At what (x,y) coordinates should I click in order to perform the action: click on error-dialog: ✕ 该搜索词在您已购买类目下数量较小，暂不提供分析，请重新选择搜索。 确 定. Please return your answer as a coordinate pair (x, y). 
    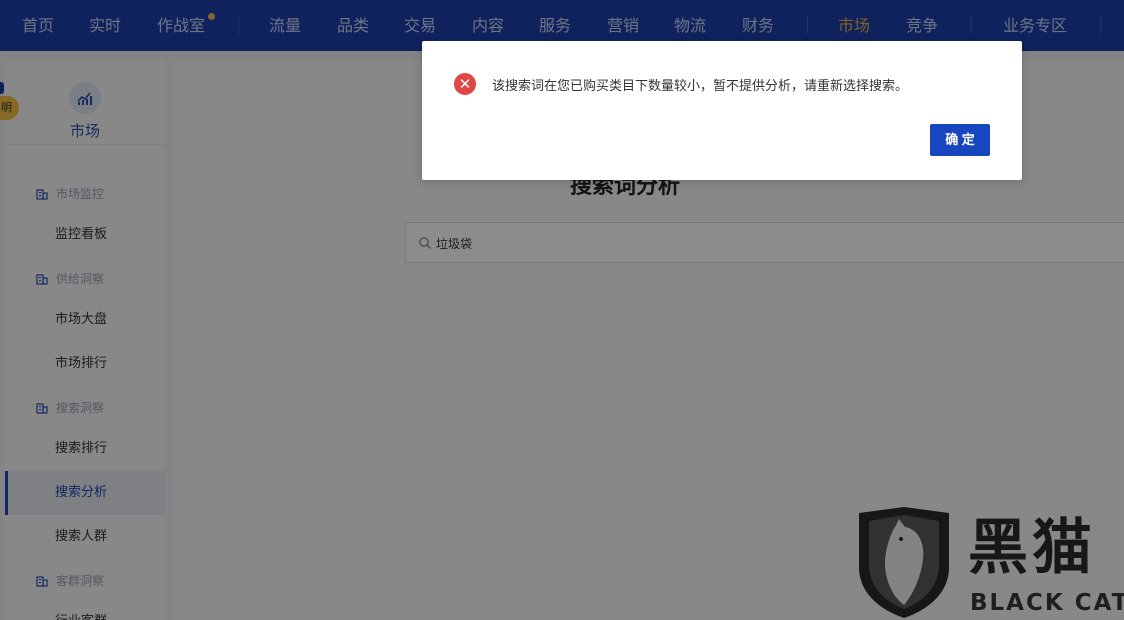
    Looking at the image, I should click on (722, 110).